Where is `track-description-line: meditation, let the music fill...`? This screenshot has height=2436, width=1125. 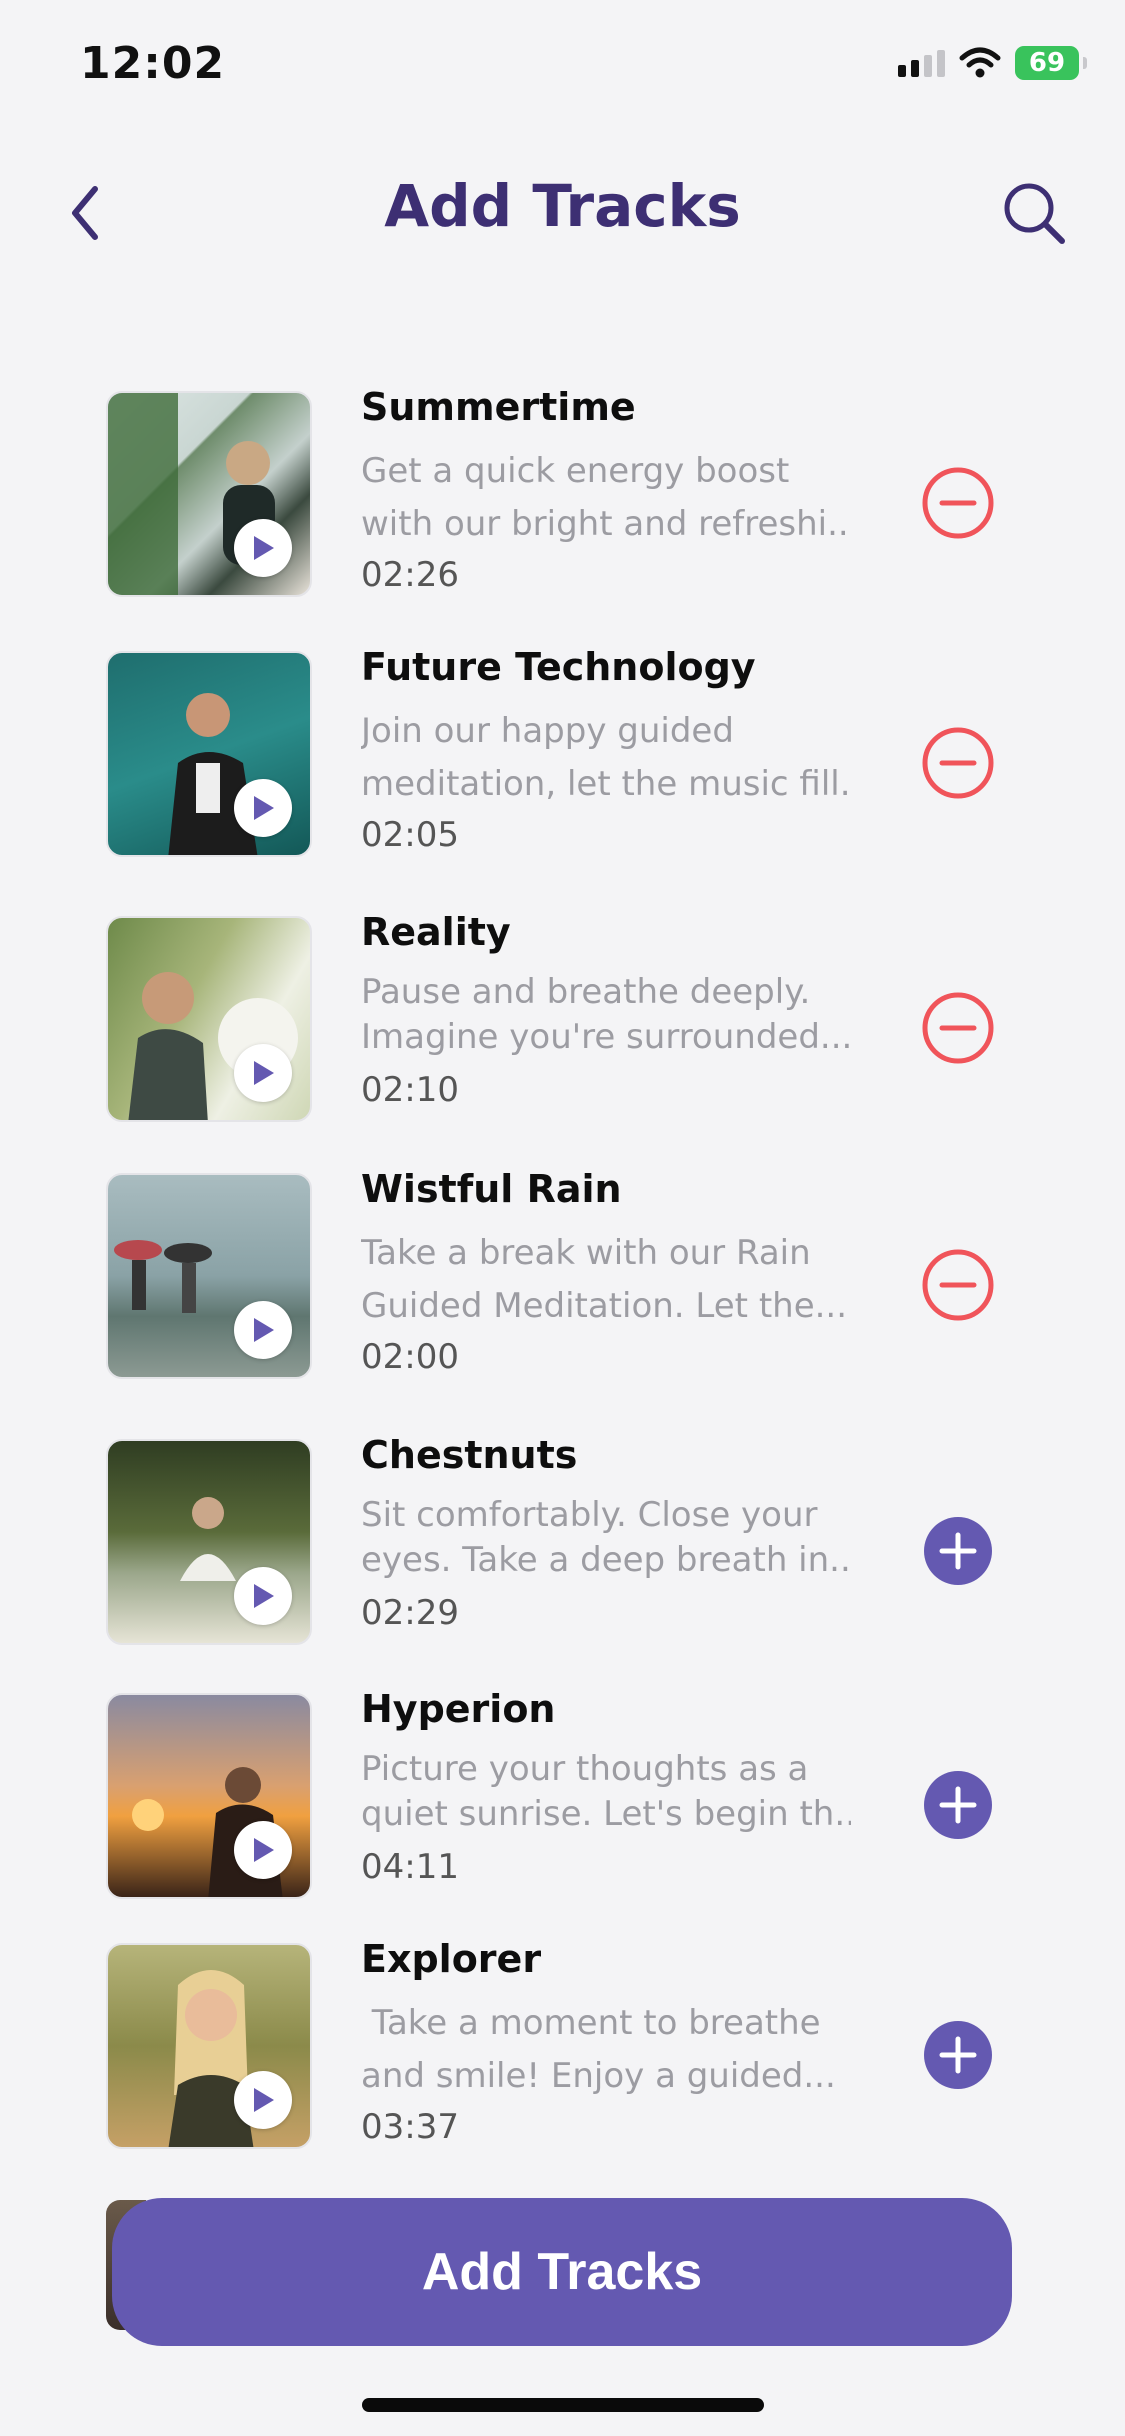 track-description-line: meditation, let the music fill... is located at coordinates (606, 784).